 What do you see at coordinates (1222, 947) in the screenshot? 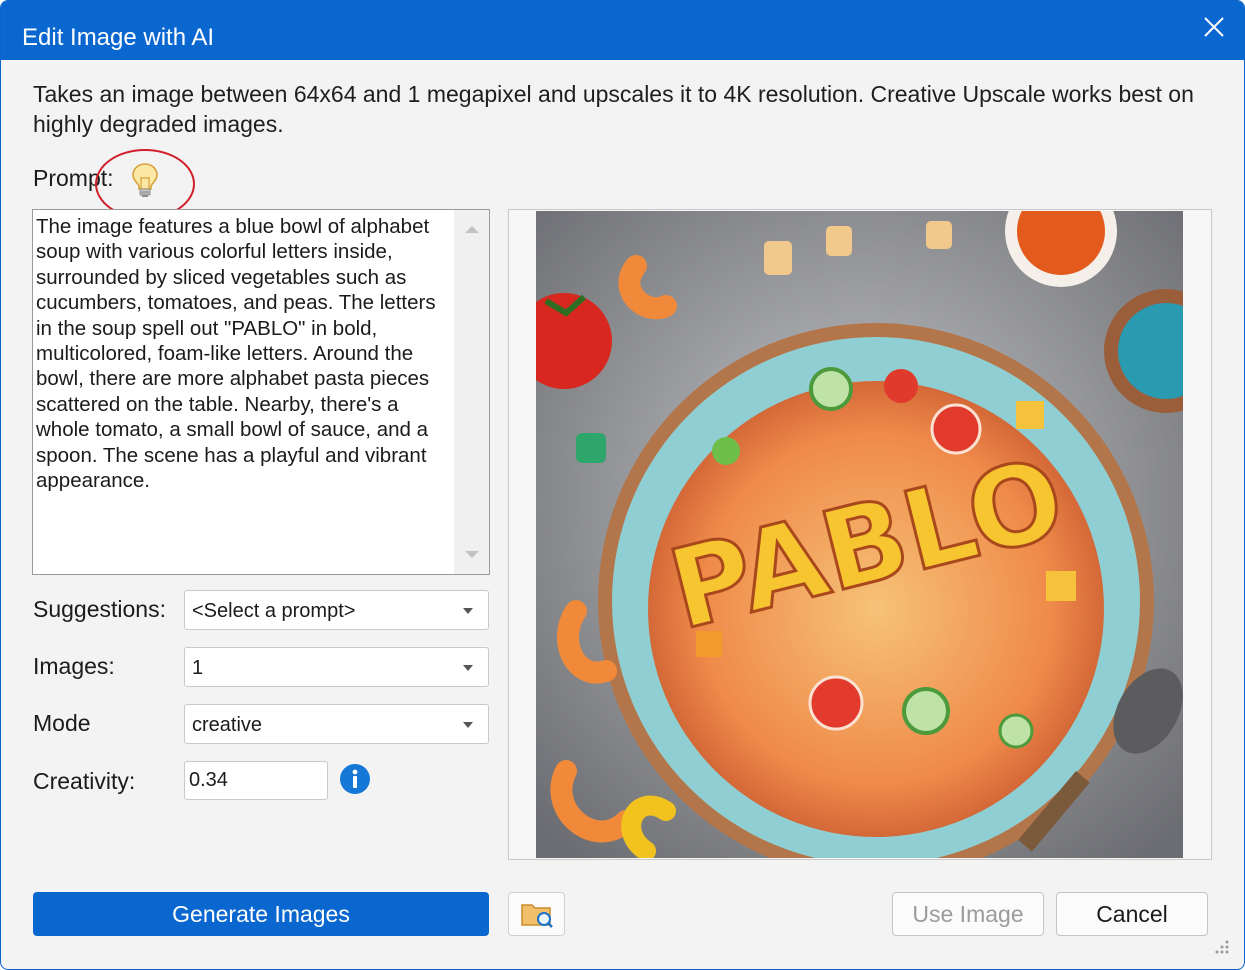
I see `resize-grip-icon` at bounding box center [1222, 947].